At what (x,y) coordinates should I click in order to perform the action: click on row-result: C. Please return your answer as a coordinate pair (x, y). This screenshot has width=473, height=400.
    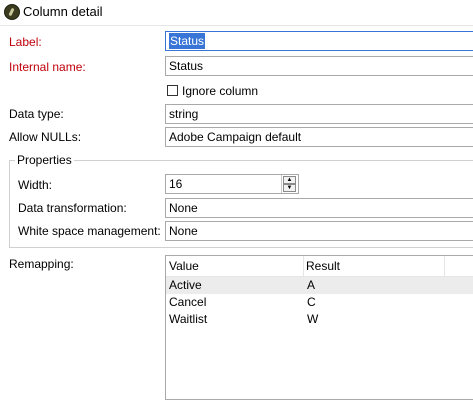
    Looking at the image, I should click on (311, 302).